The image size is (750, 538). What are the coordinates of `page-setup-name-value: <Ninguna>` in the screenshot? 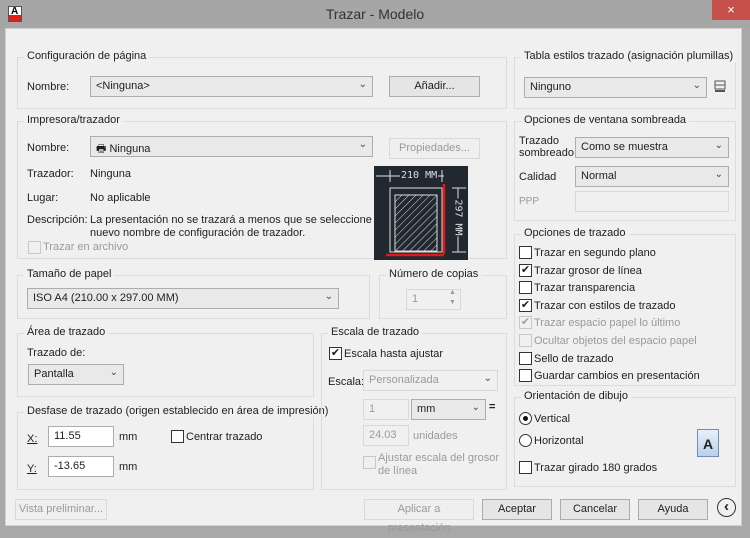 It's located at (123, 86).